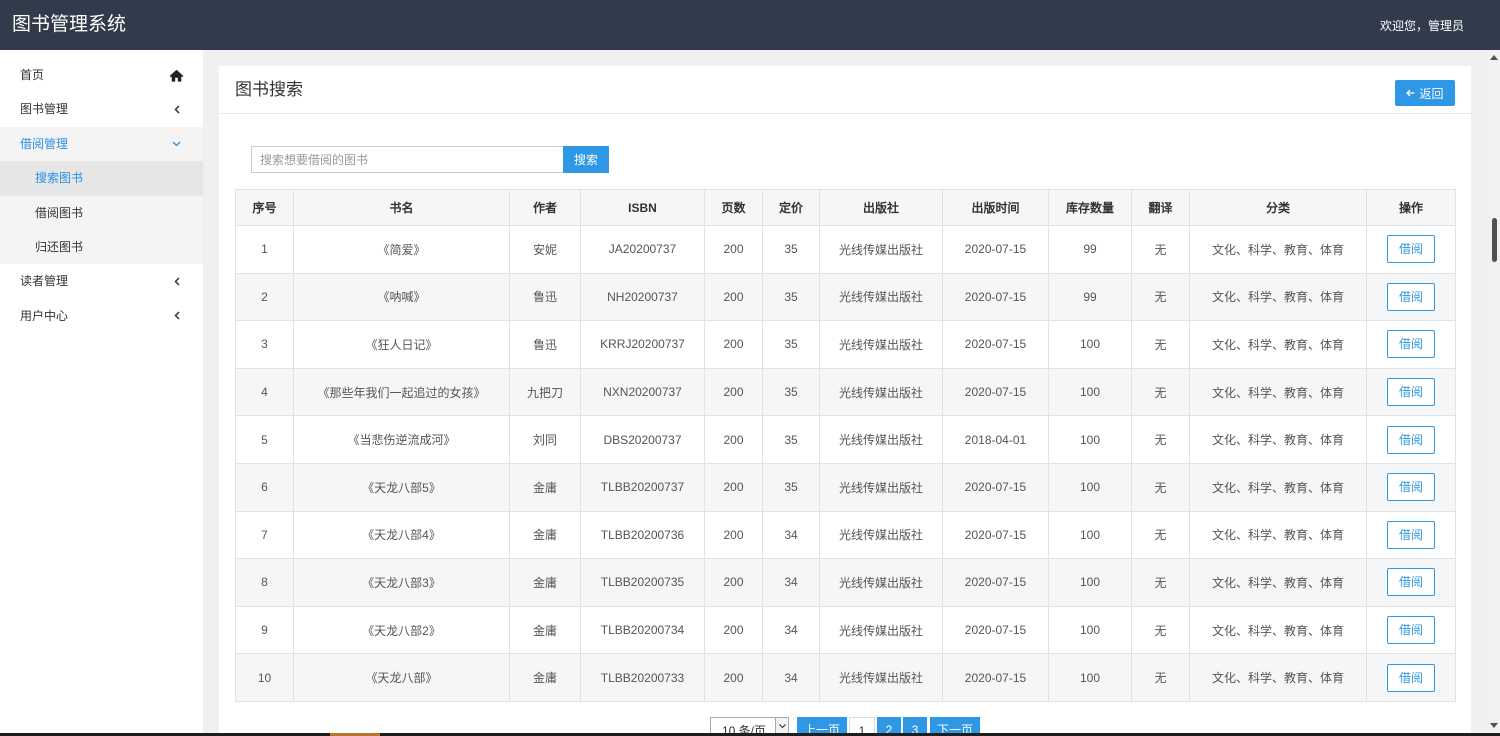  I want to click on sidebar-subitem-borrow-books: 借阅图书, so click(101, 213).